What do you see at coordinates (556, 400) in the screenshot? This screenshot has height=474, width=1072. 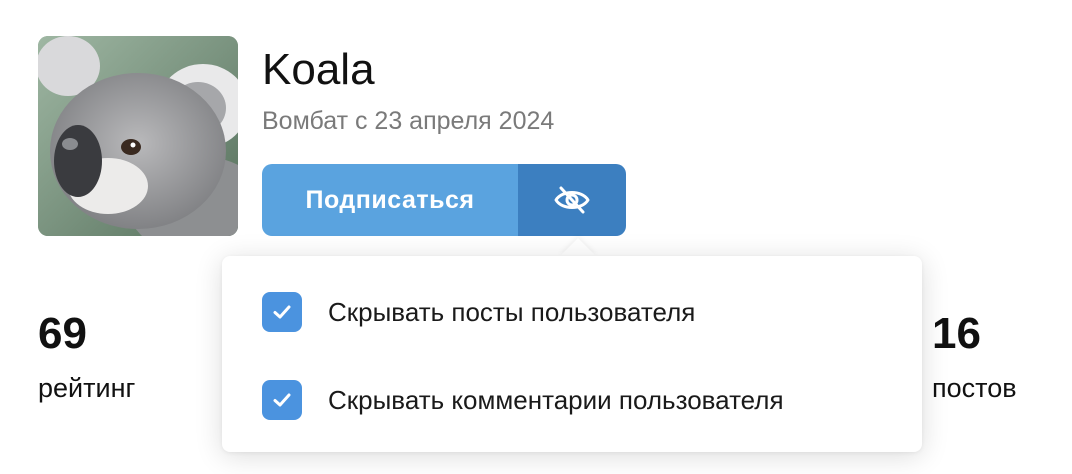 I see `option-label: Скрывать комментарии пользователя` at bounding box center [556, 400].